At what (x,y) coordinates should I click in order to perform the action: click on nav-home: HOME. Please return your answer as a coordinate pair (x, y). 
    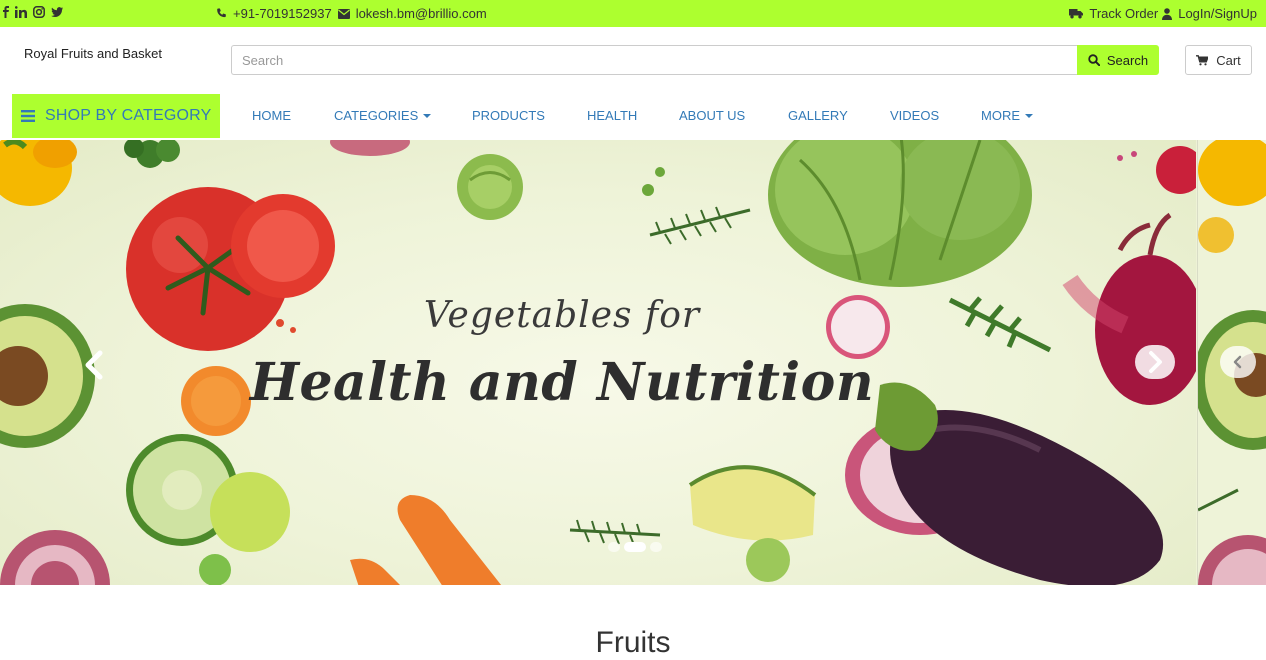
    Looking at the image, I should click on (271, 115).